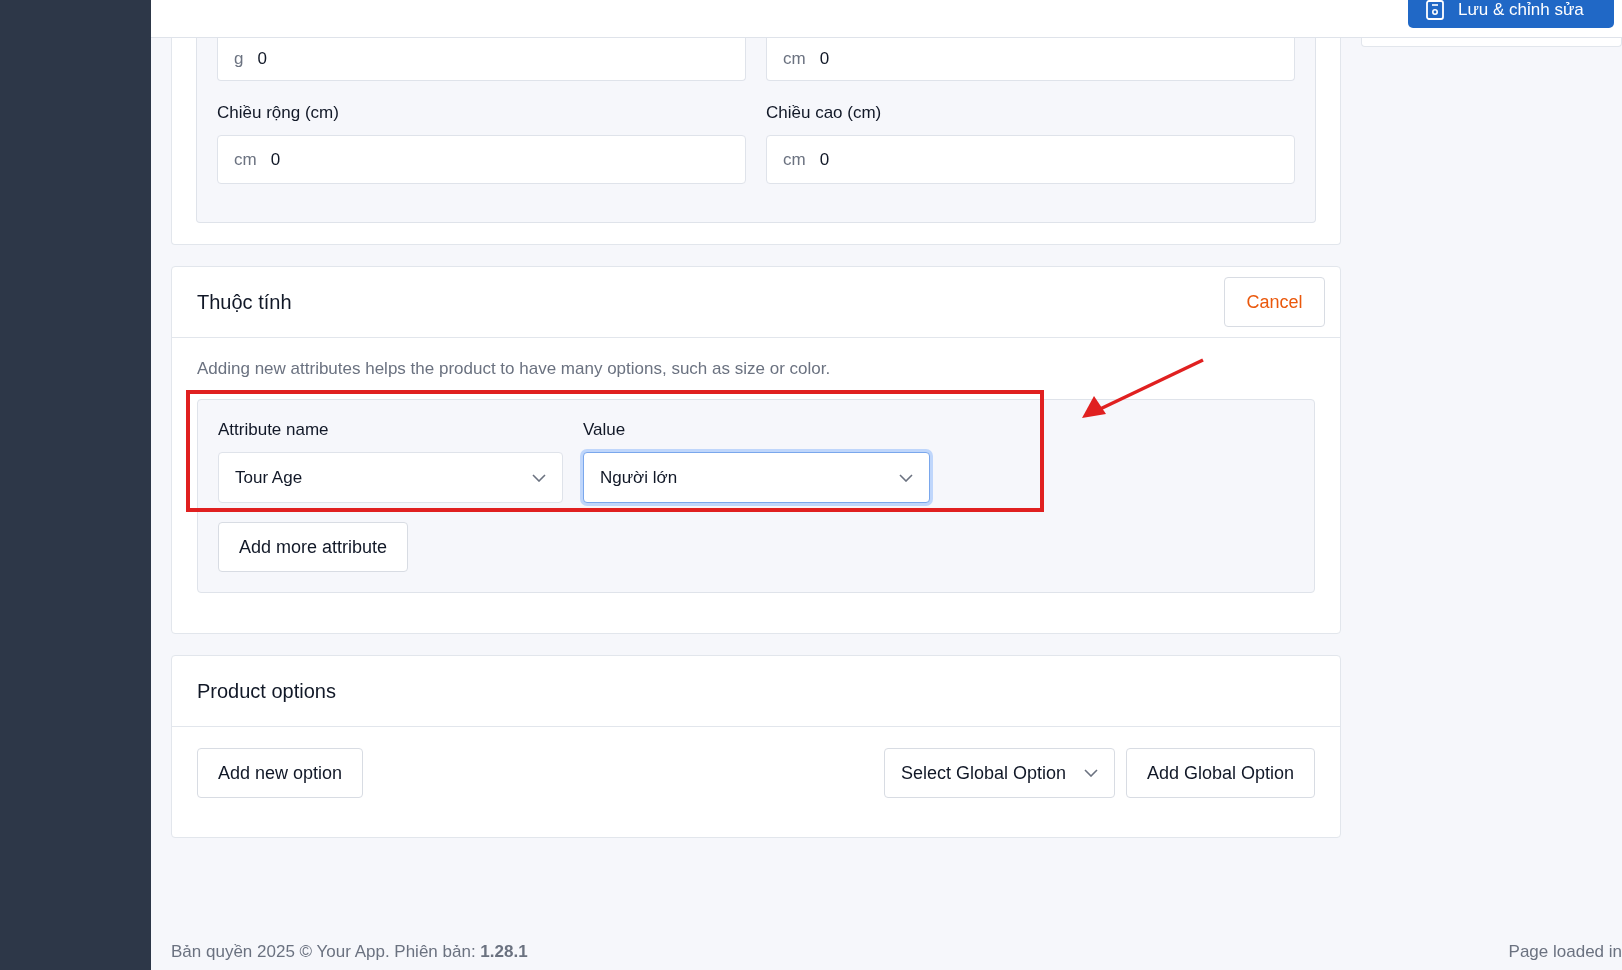 This screenshot has height=970, width=1622. I want to click on global-option-select: Select Global Option, so click(999, 773).